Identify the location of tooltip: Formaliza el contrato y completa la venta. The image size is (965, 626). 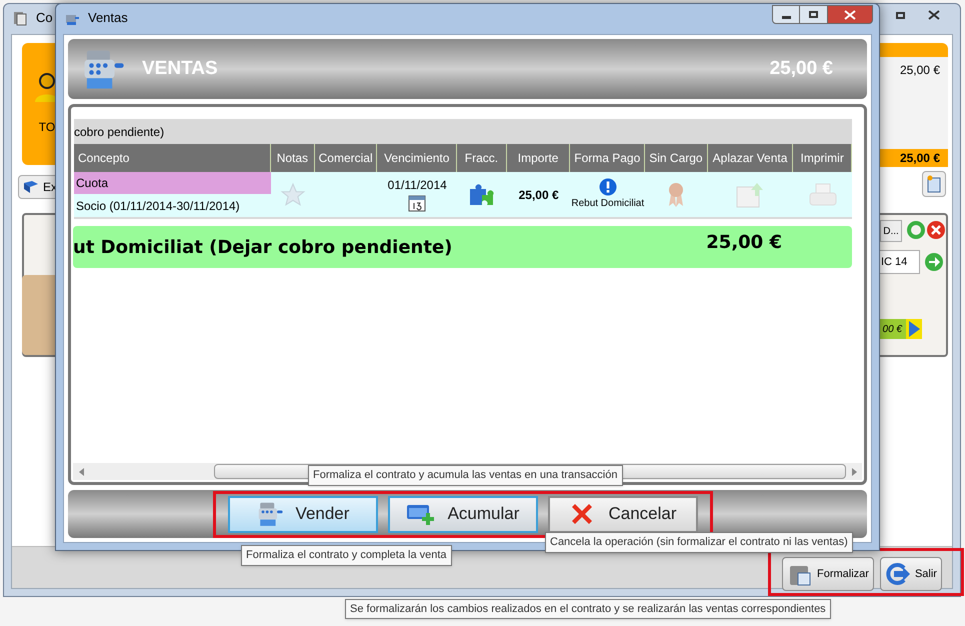
(346, 555).